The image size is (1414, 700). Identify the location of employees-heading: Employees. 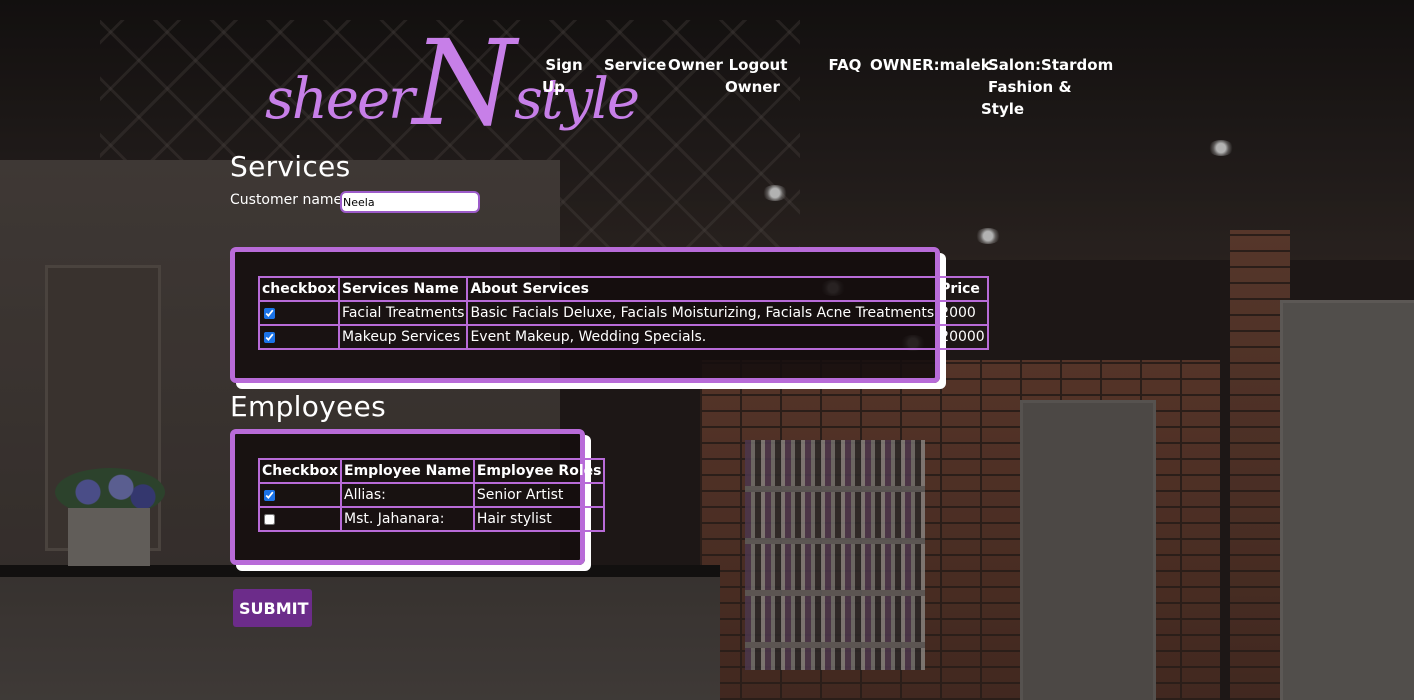
(308, 406).